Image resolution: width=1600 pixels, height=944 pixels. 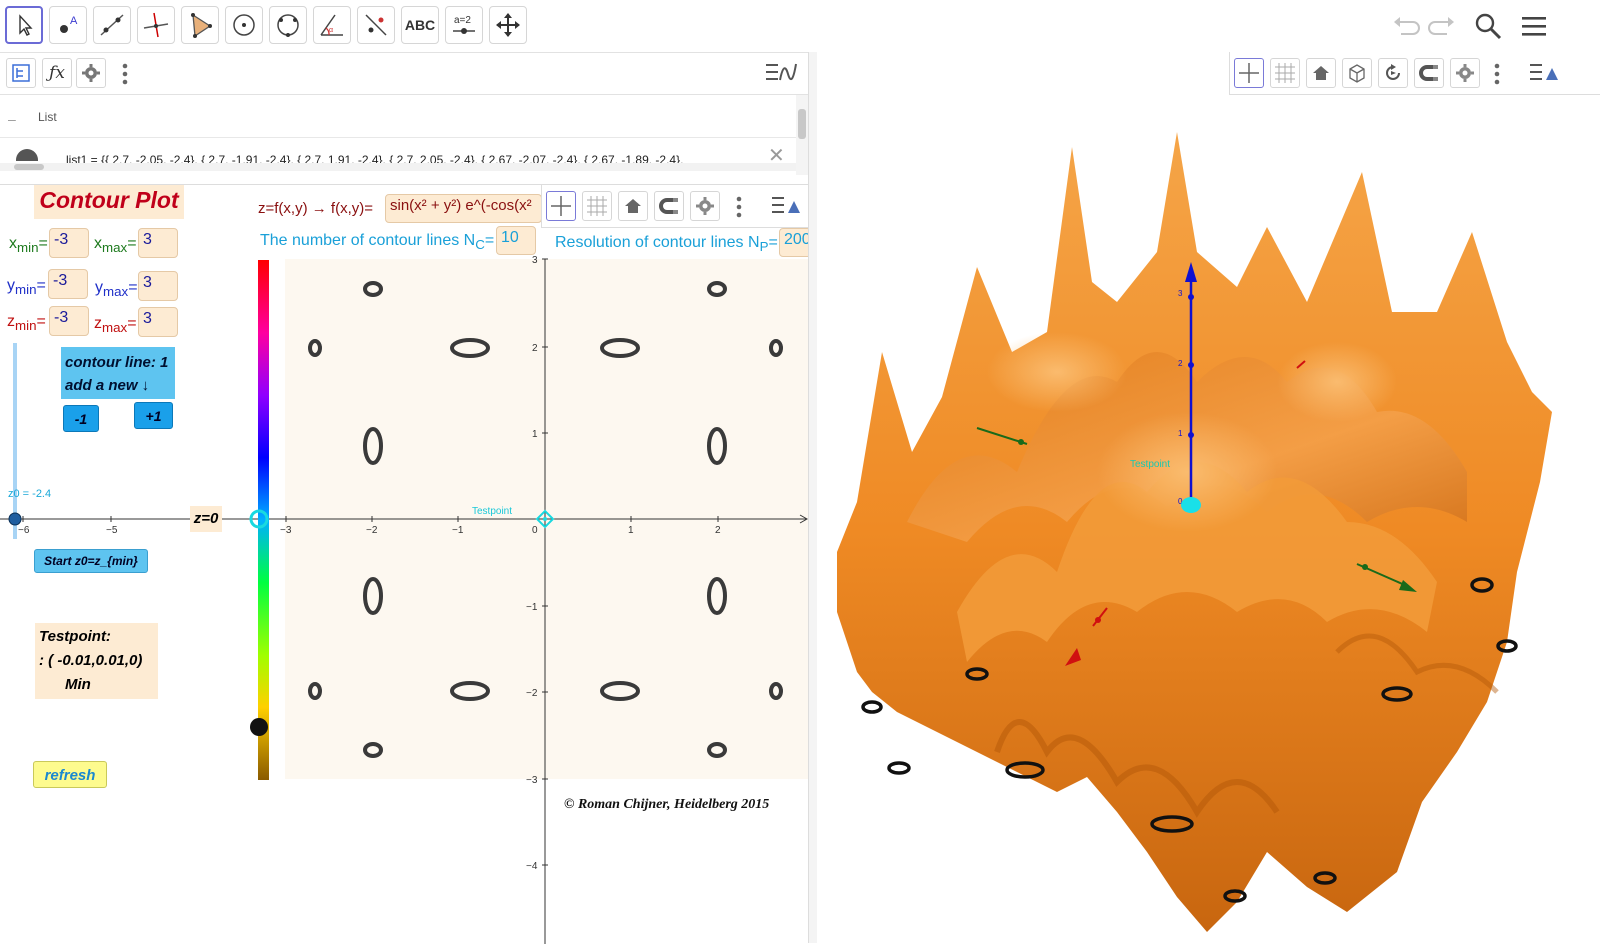 I want to click on toggle-grid-button, so click(x=597, y=206).